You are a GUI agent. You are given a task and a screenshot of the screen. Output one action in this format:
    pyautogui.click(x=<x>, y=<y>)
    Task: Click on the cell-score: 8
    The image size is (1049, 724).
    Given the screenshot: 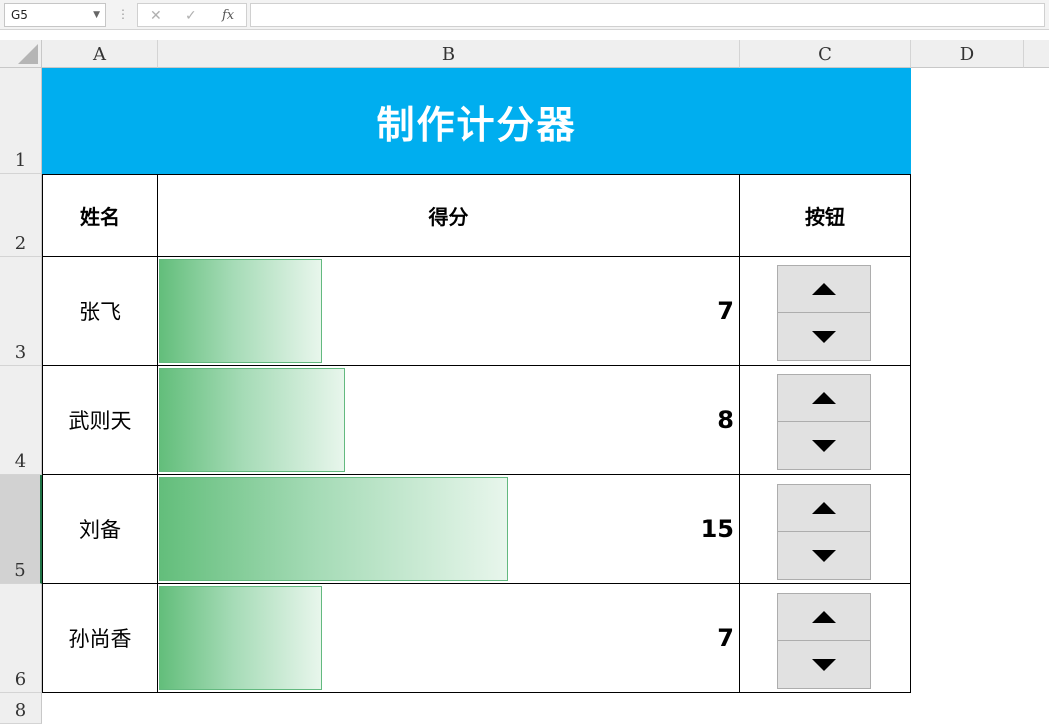 What is the action you would take?
    pyautogui.click(x=449, y=420)
    